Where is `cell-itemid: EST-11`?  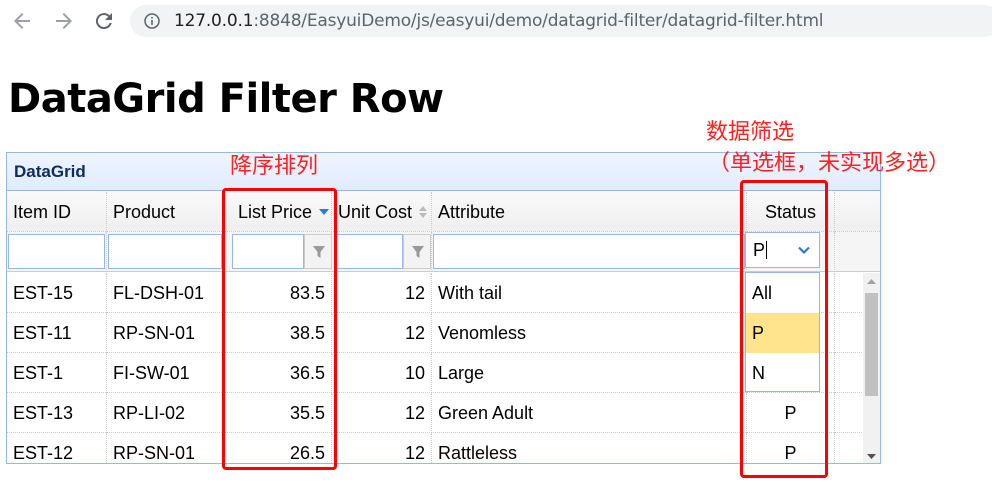 cell-itemid: EST-11 is located at coordinates (57, 333).